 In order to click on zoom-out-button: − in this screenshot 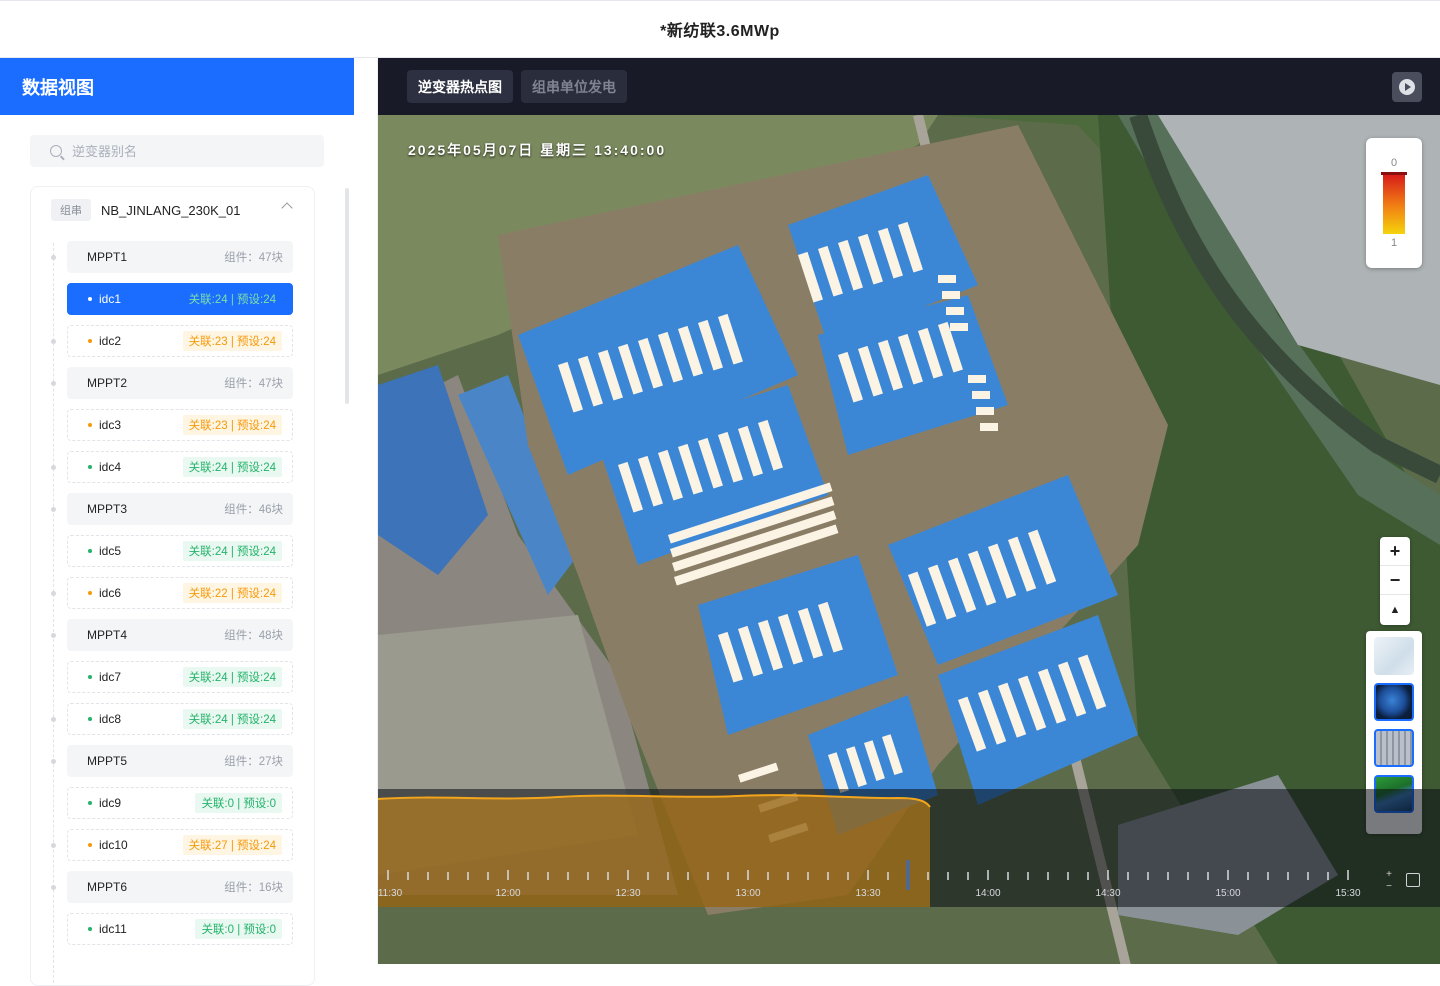, I will do `click(1395, 580)`.